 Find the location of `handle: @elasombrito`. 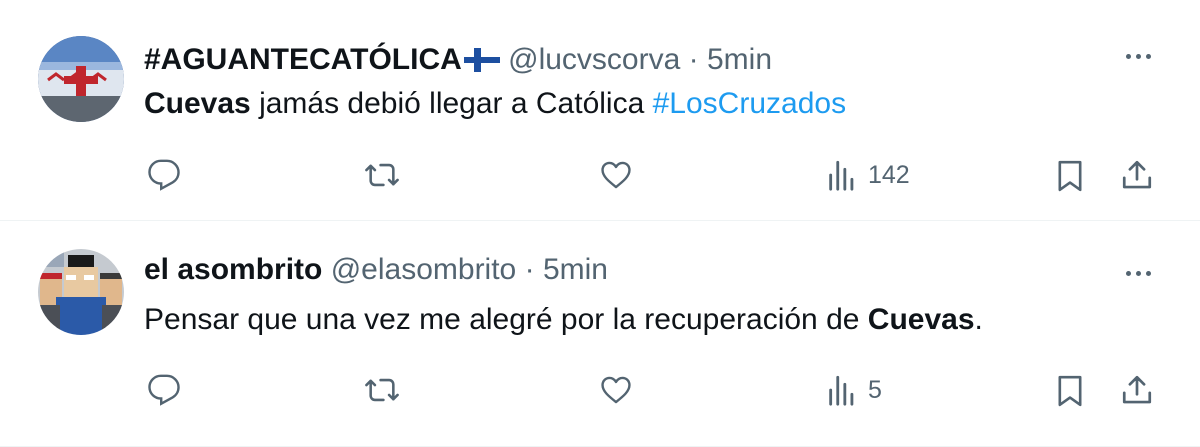

handle: @elasombrito is located at coordinates (424, 269).